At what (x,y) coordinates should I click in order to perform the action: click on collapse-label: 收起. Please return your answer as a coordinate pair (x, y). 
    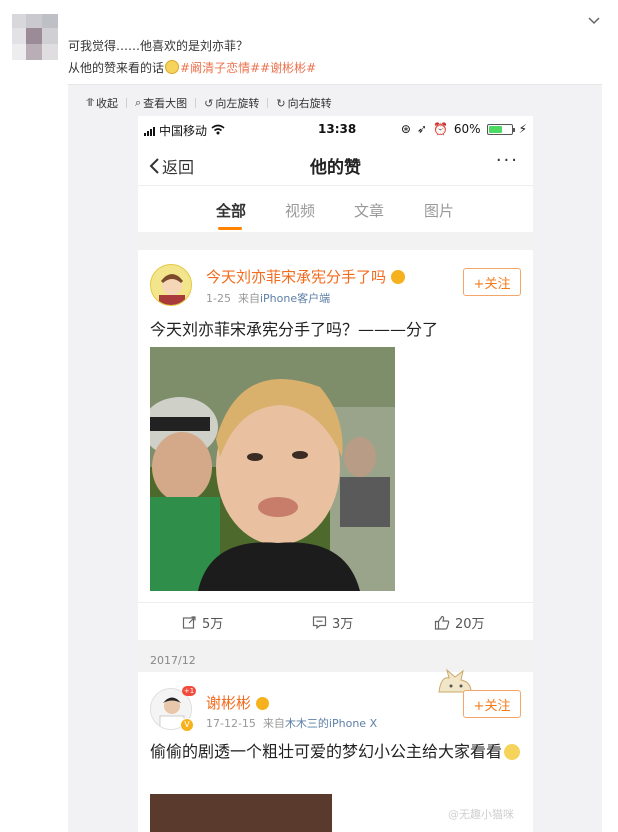
    Looking at the image, I should click on (107, 103).